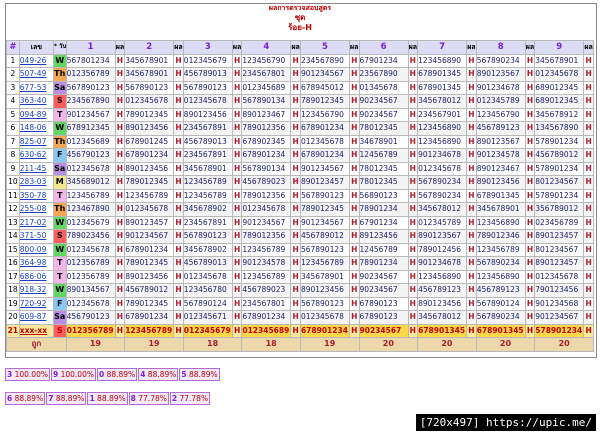 The image size is (600, 433). Describe the element at coordinates (36, 317) in the screenshot. I see `row-code-link: 609-87` at that location.